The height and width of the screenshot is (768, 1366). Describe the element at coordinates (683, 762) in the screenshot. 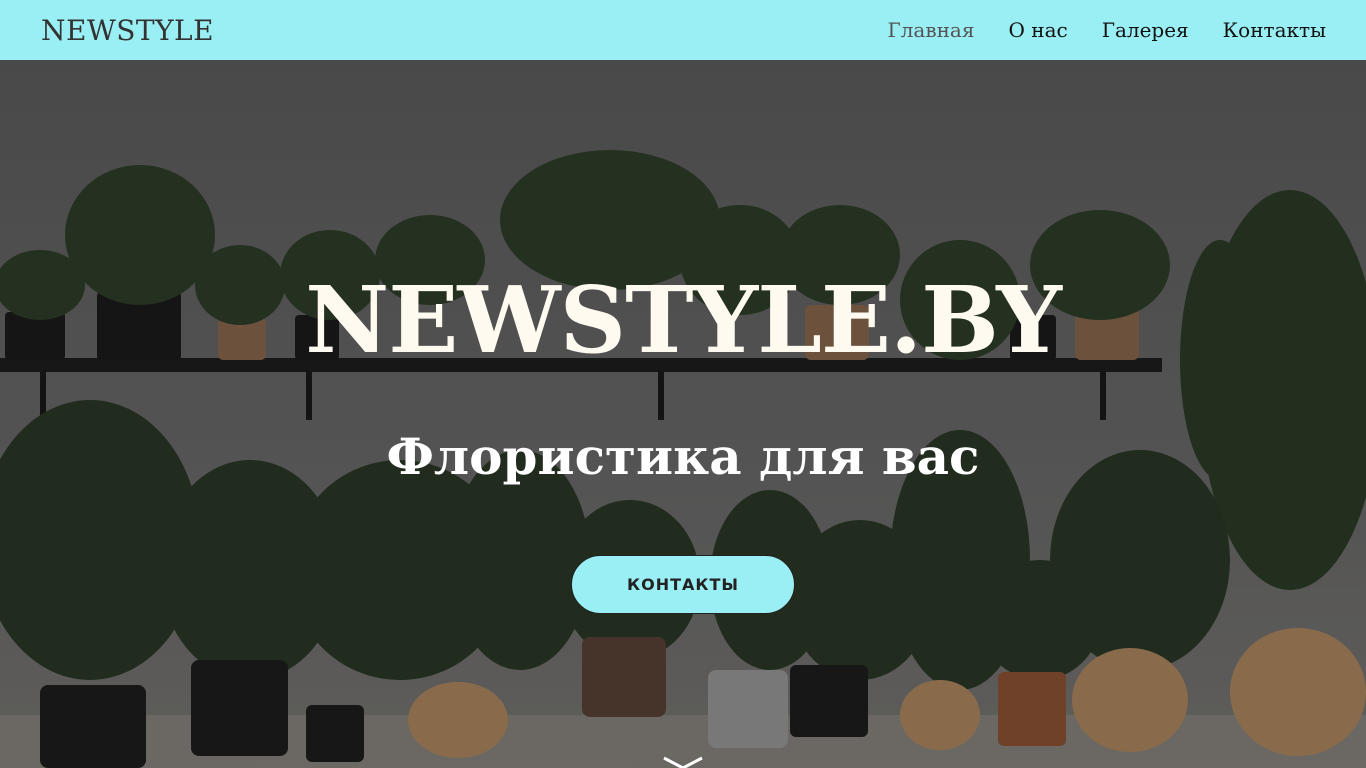

I see `chevron-down-icon` at that location.